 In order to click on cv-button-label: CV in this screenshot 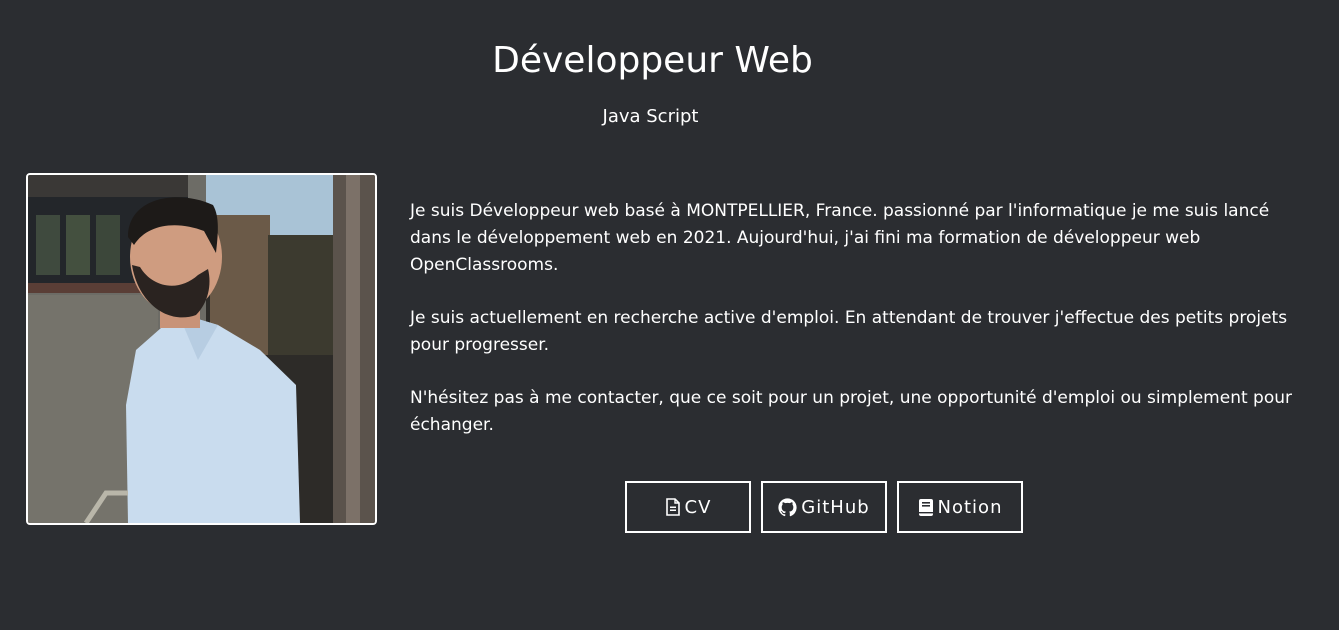, I will do `click(698, 507)`.